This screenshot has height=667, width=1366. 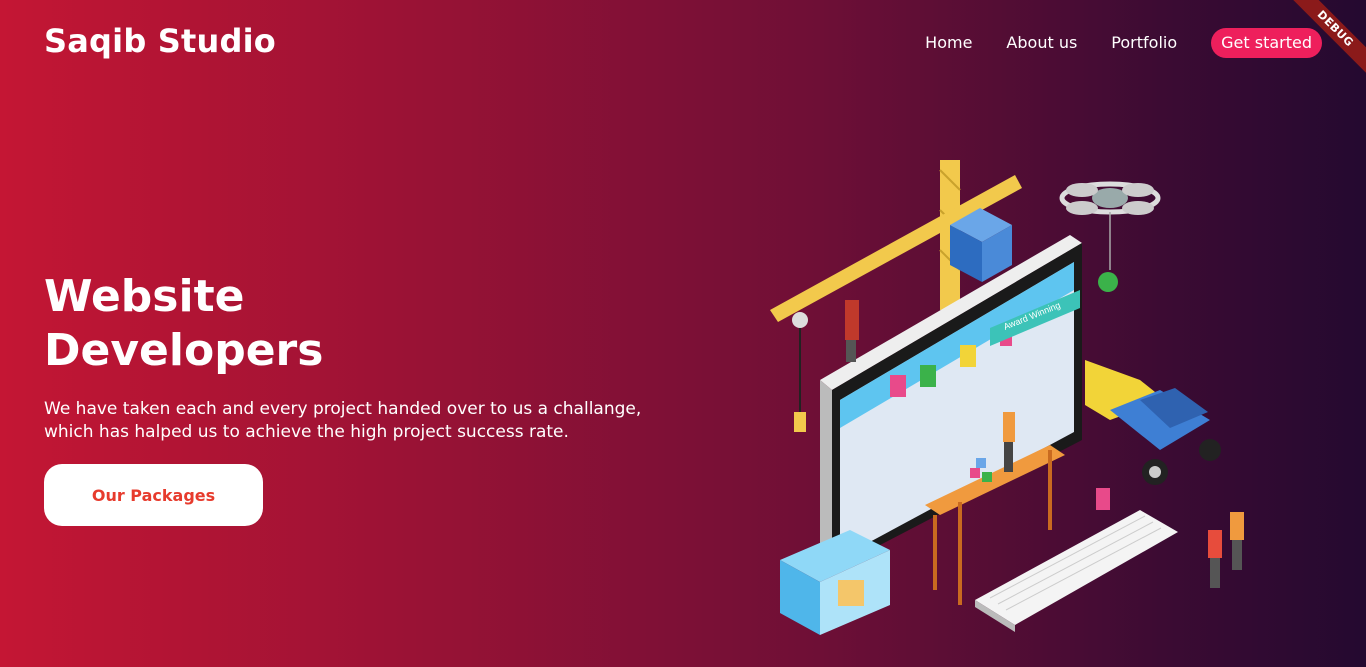 What do you see at coordinates (835, 582) in the screenshot?
I see `foundation-icon` at bounding box center [835, 582].